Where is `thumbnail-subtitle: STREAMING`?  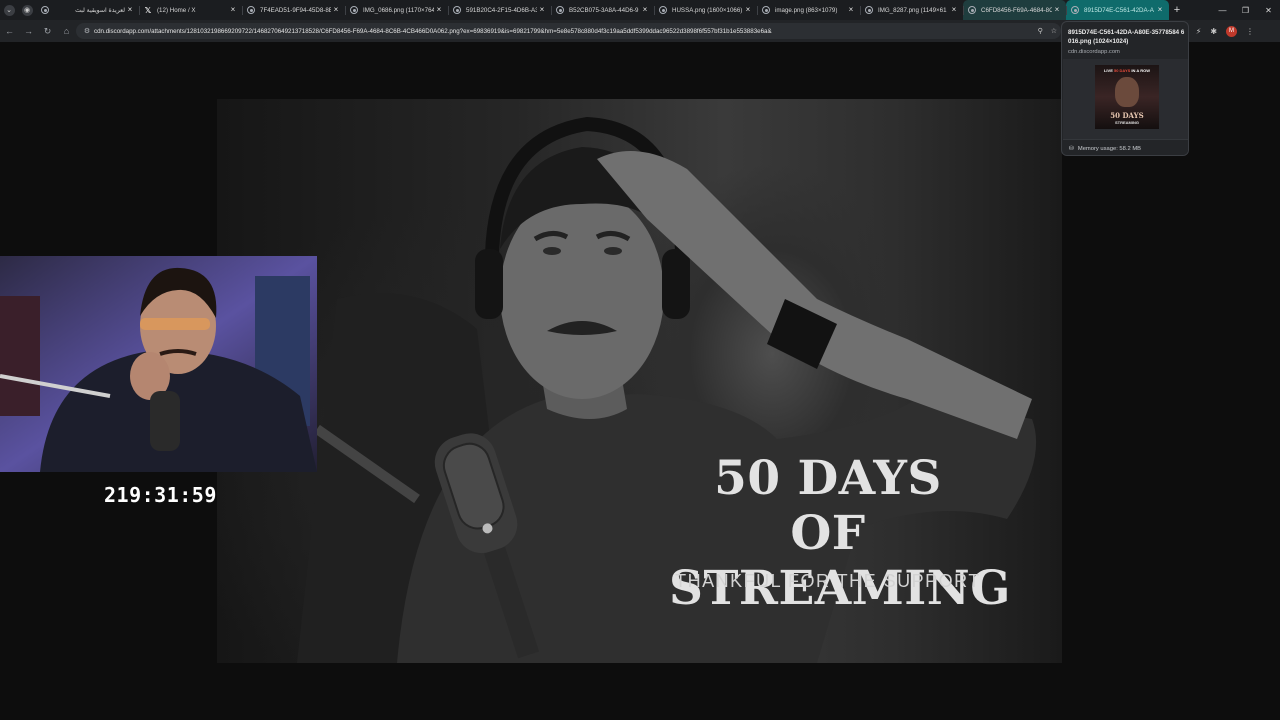 thumbnail-subtitle: STREAMING is located at coordinates (1127, 122).